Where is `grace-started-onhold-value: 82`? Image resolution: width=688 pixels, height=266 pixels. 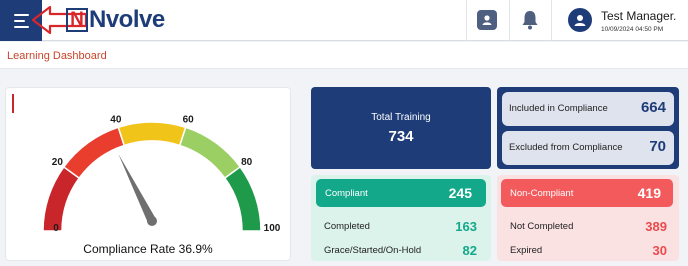
grace-started-onhold-value: 82 is located at coordinates (470, 250).